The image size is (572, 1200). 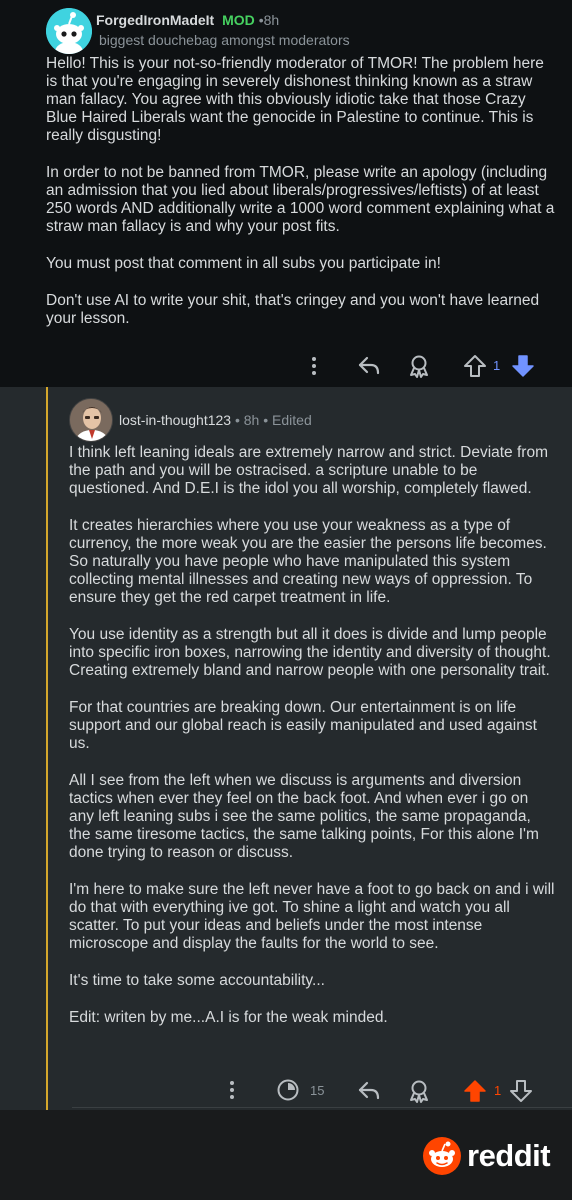 What do you see at coordinates (322, 1107) in the screenshot?
I see `divider` at bounding box center [322, 1107].